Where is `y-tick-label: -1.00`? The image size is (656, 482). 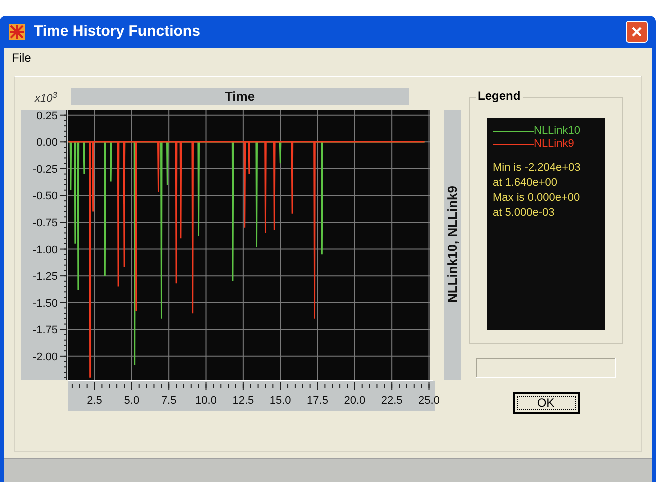 y-tick-label: -1.00 is located at coordinates (45, 250).